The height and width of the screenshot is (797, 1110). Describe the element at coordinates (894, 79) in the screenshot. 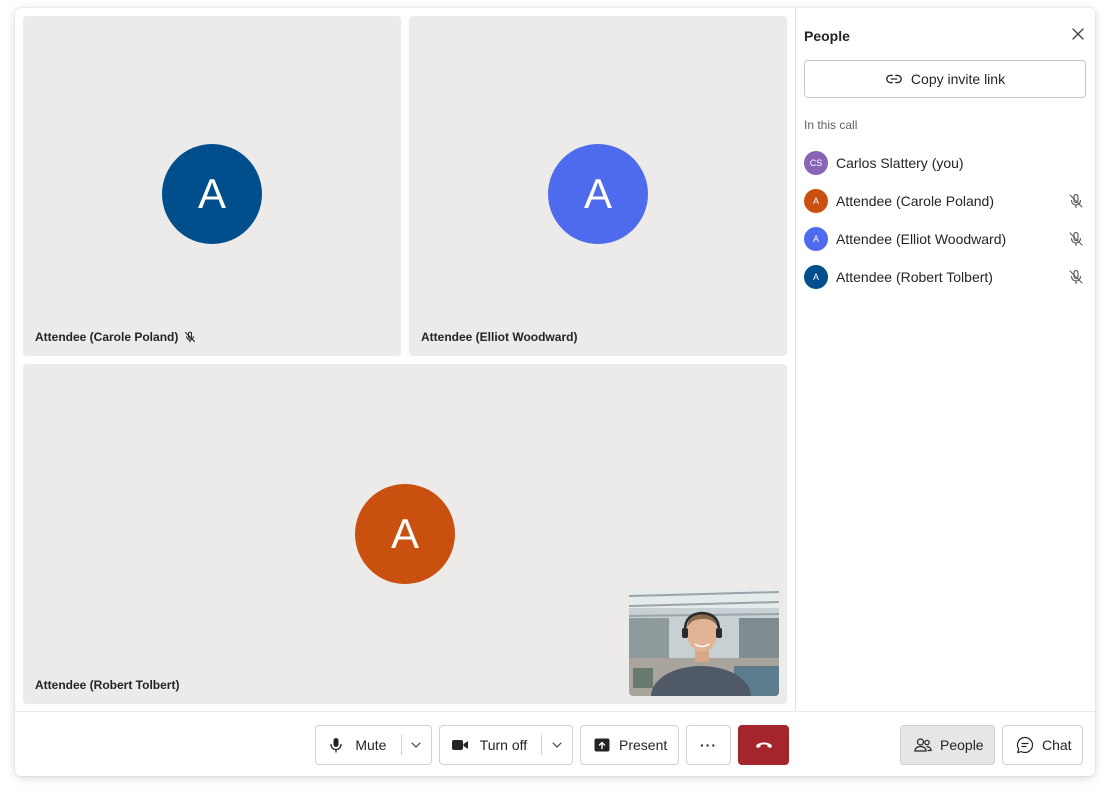

I see `link-icon` at that location.